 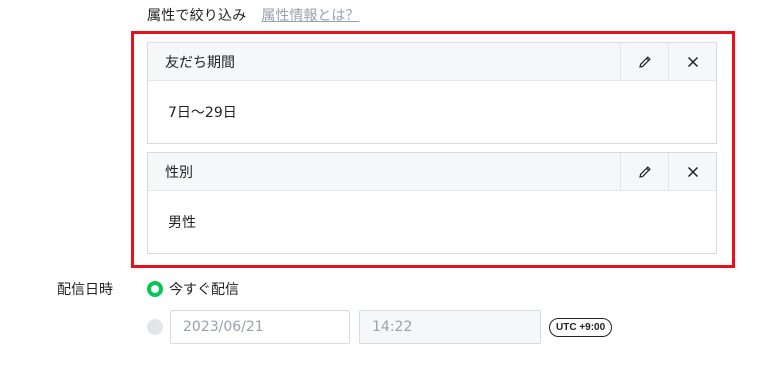 I want to click on timezone-badge: UTC +9:00, so click(x=581, y=327).